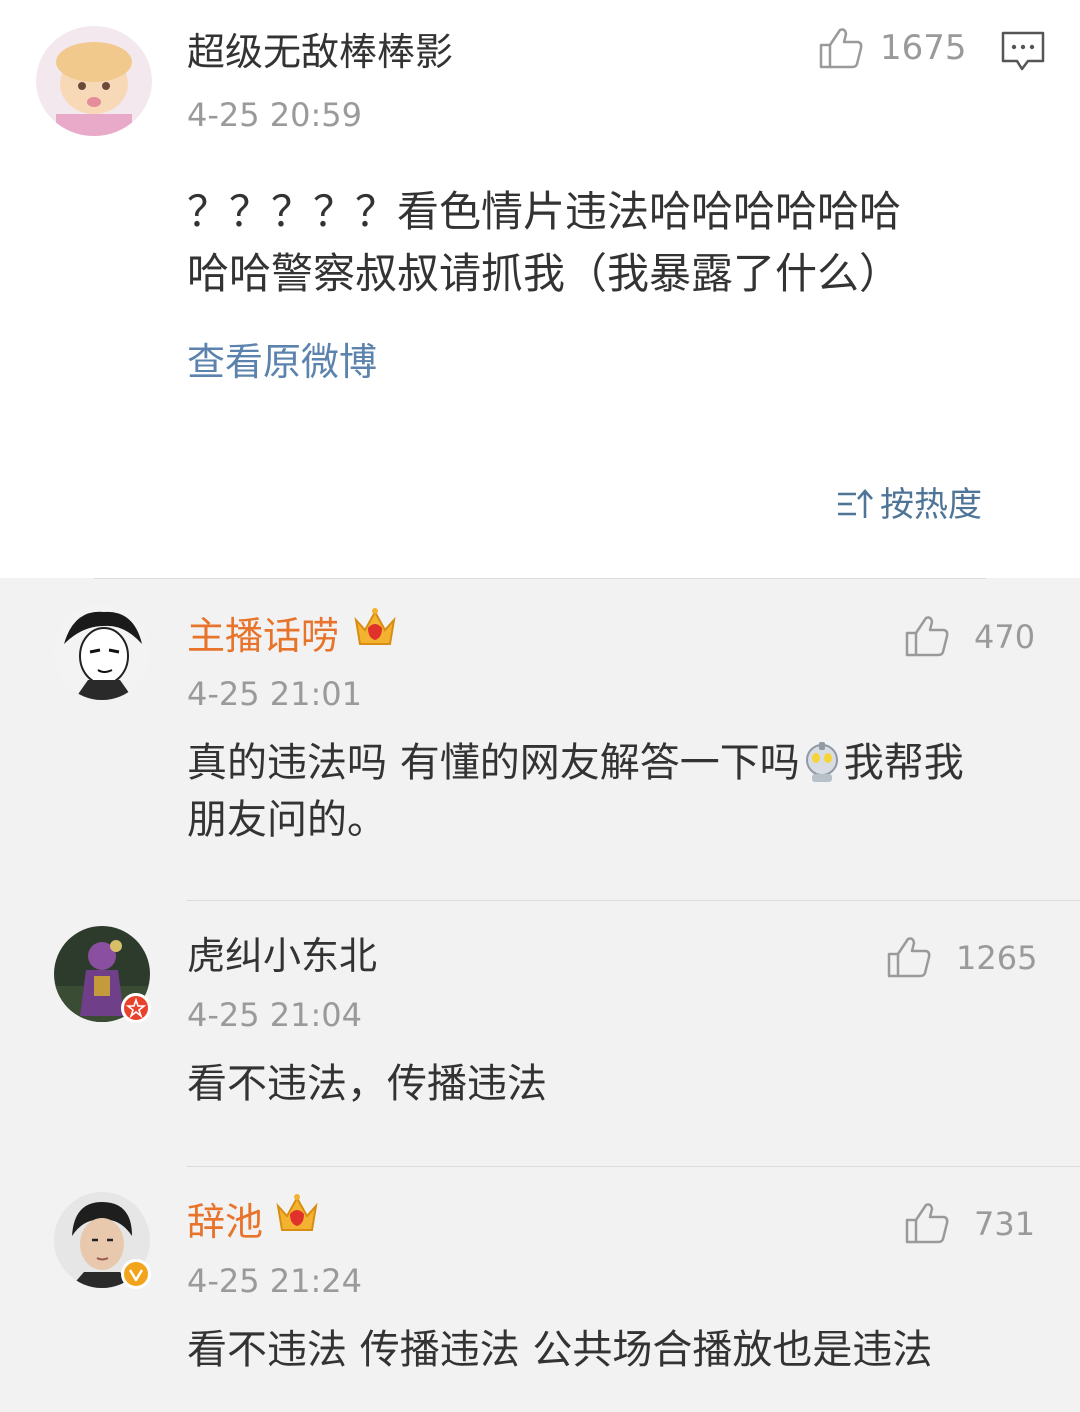 This screenshot has height=1412, width=1080. What do you see at coordinates (225, 1222) in the screenshot?
I see `comment-author-name: 辞池` at bounding box center [225, 1222].